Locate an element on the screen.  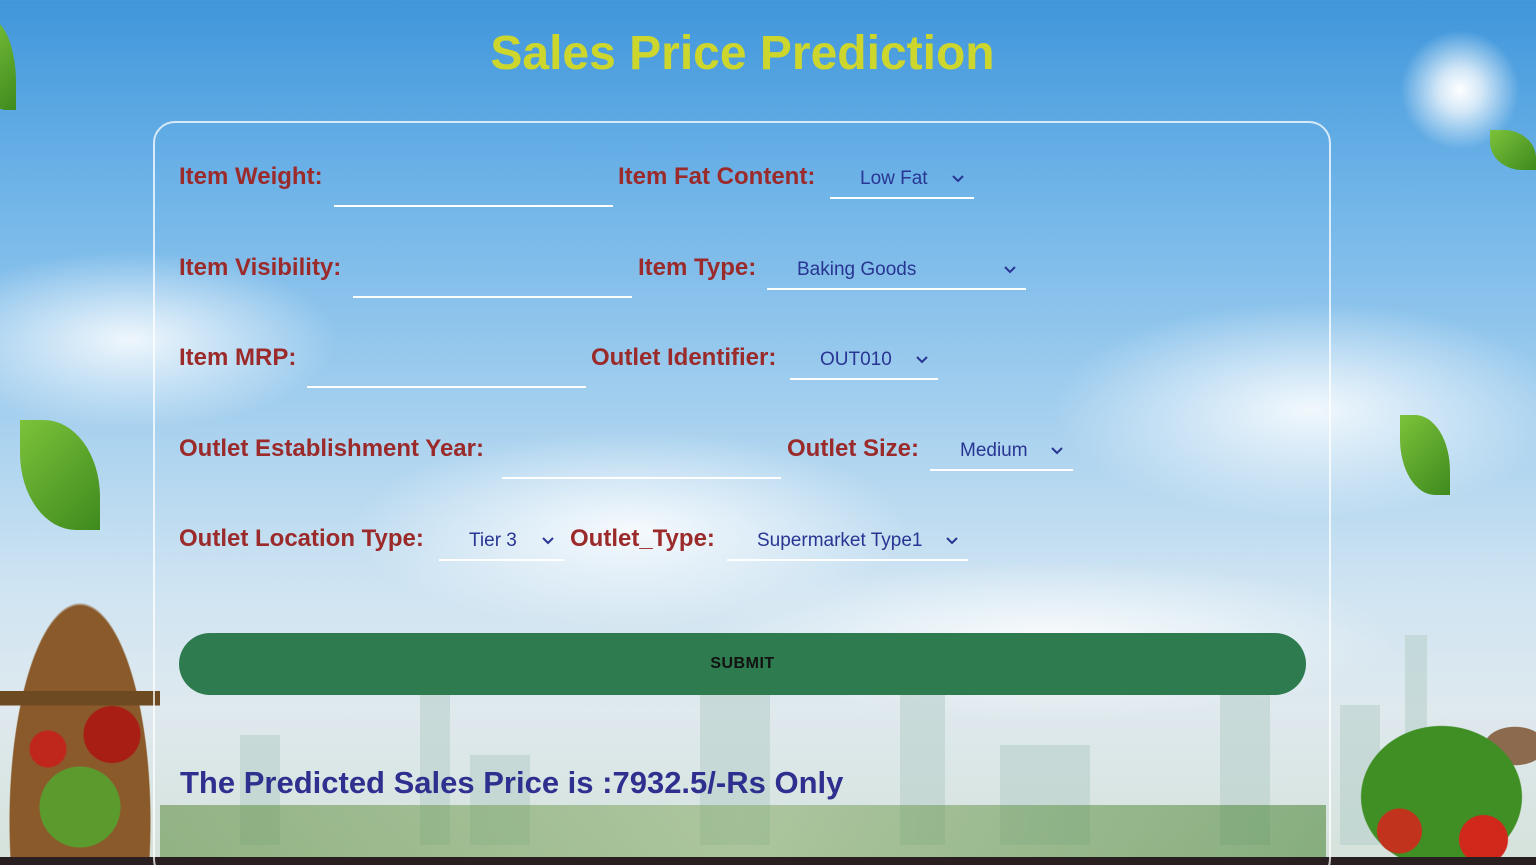
item-fat-content-label: Item Fat Content: is located at coordinates (717, 176).